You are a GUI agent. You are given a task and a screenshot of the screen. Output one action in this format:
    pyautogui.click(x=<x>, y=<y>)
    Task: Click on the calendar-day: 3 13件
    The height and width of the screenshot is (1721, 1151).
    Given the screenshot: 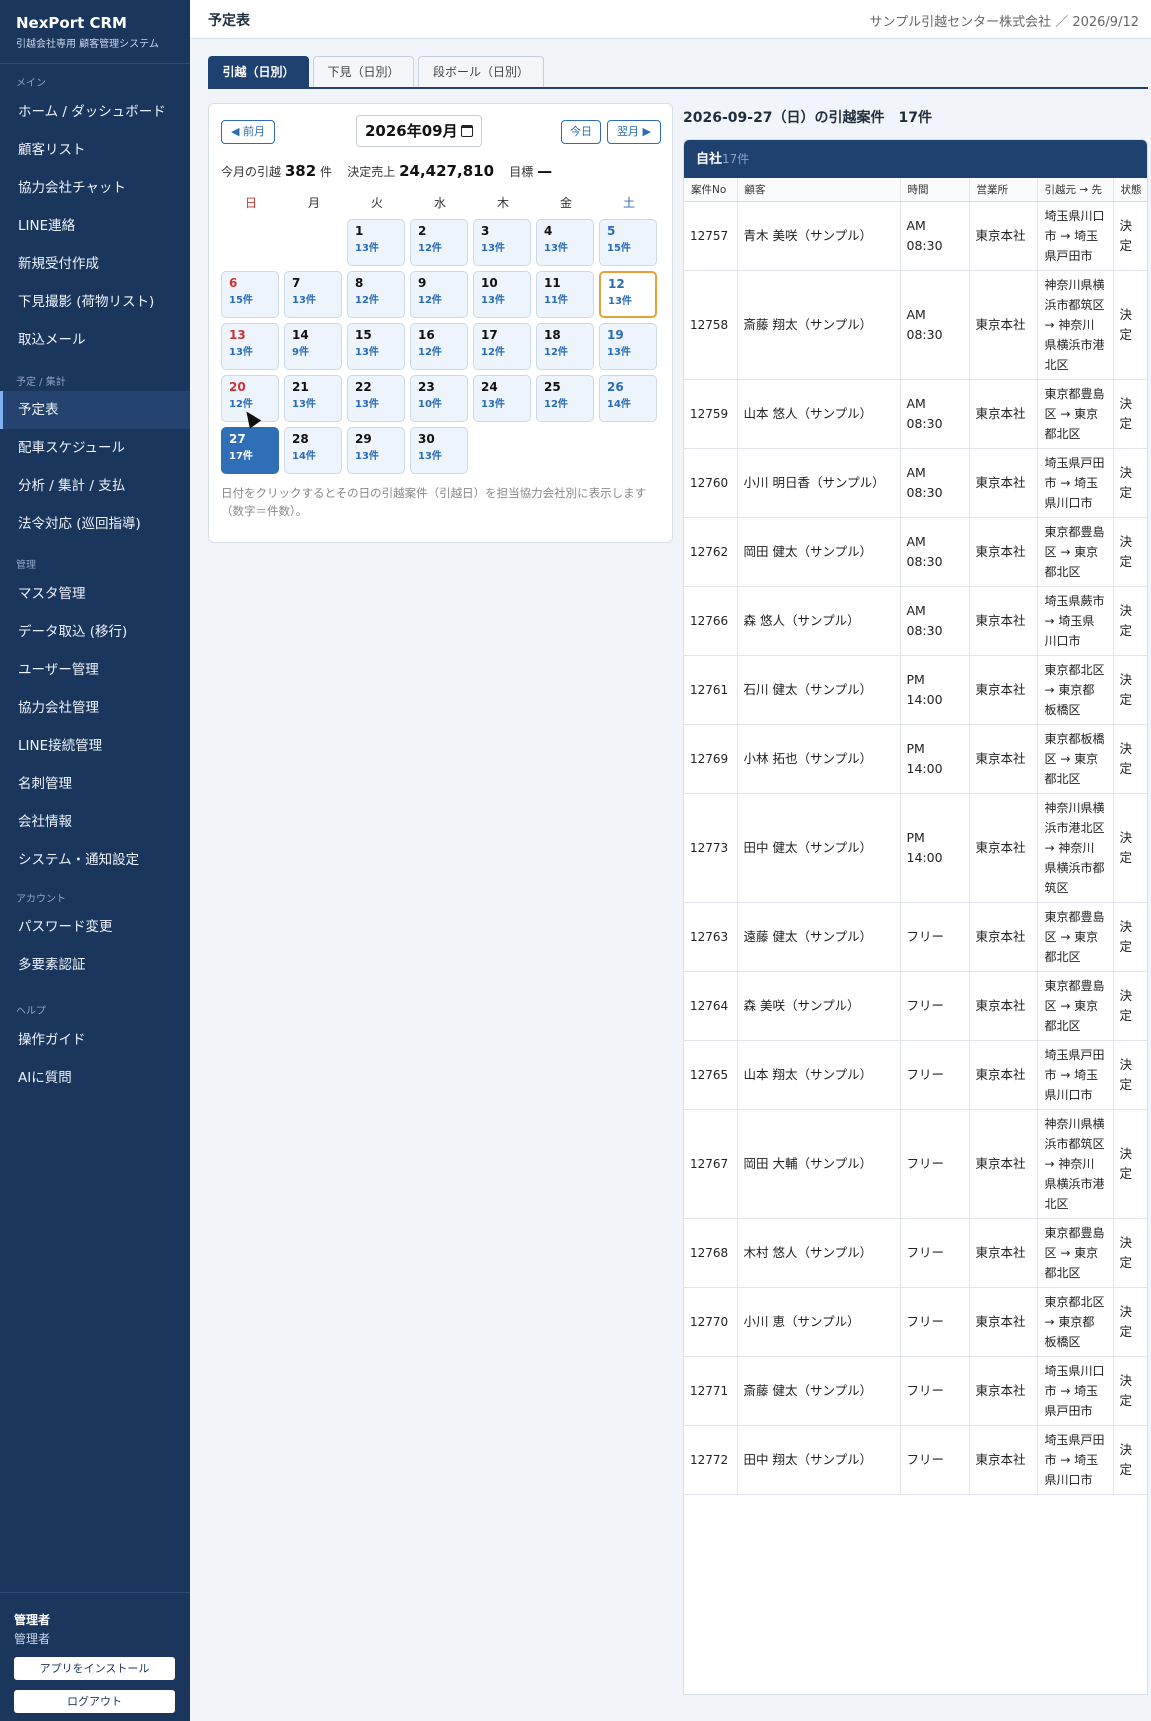 What is the action you would take?
    pyautogui.click(x=502, y=242)
    